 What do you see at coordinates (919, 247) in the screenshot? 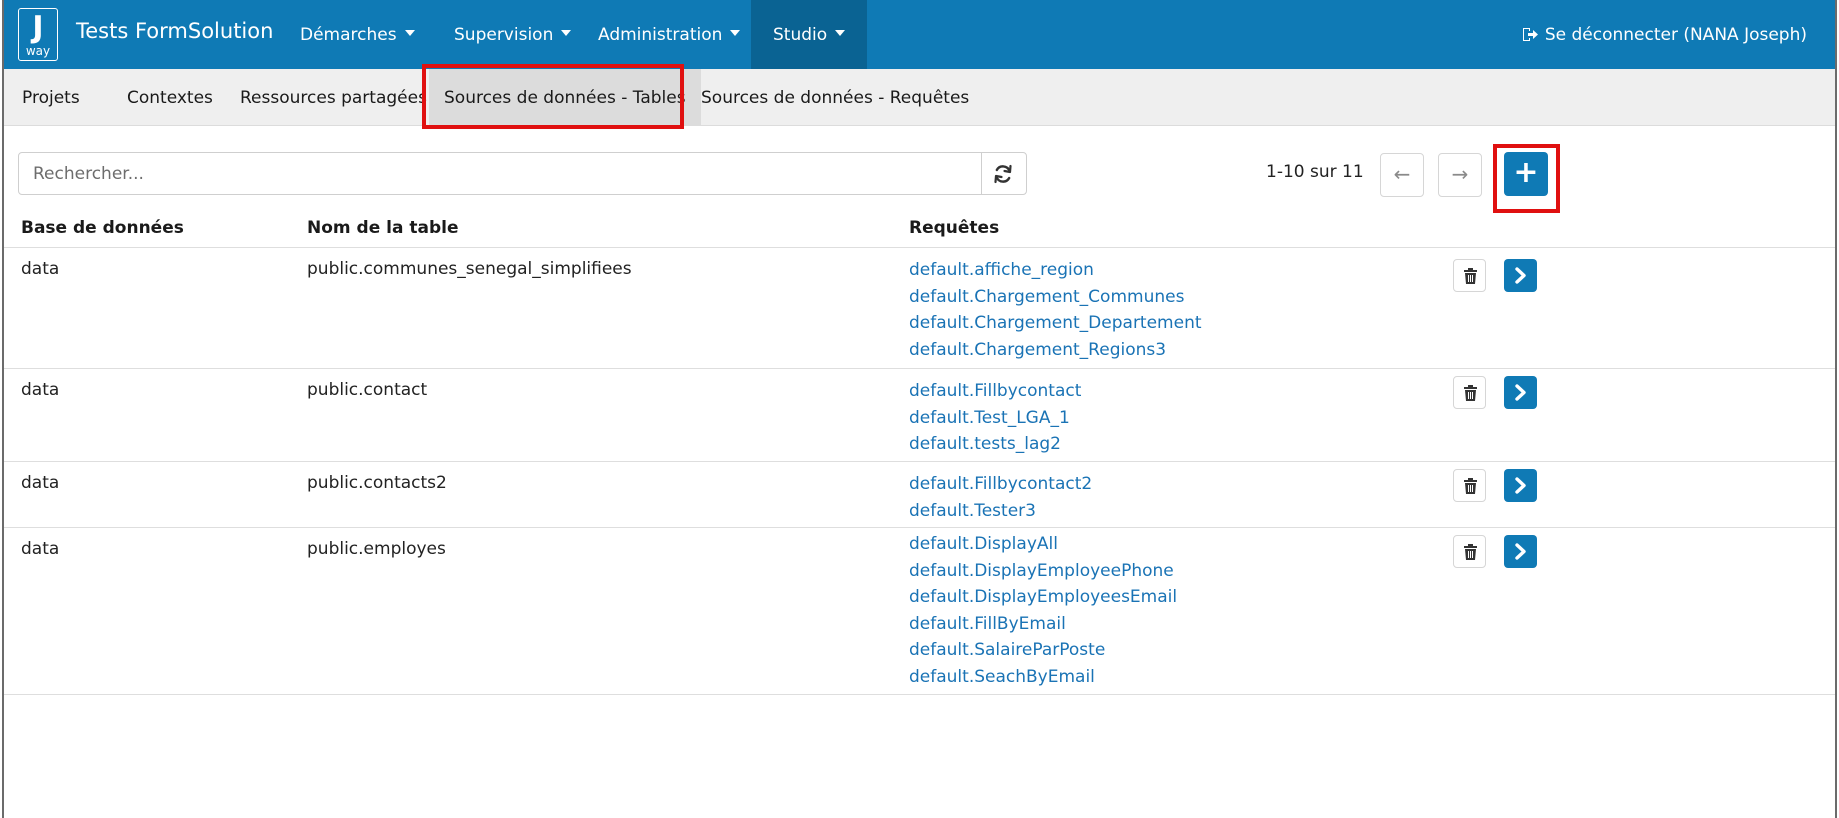
I see `header-divider` at bounding box center [919, 247].